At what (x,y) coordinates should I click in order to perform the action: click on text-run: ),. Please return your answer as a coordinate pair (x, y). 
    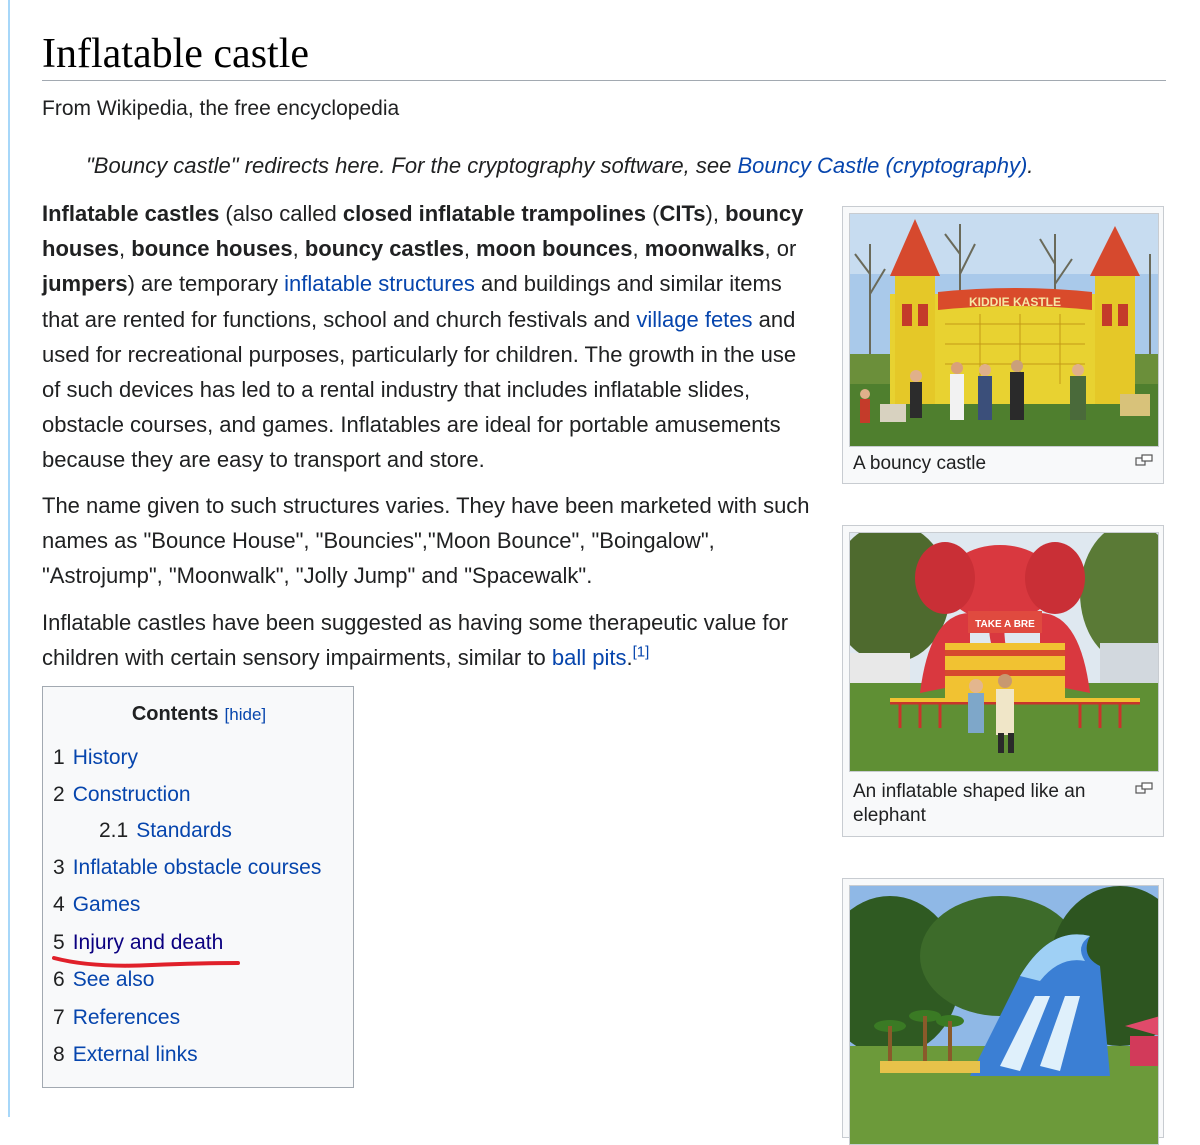
    Looking at the image, I should click on (715, 213).